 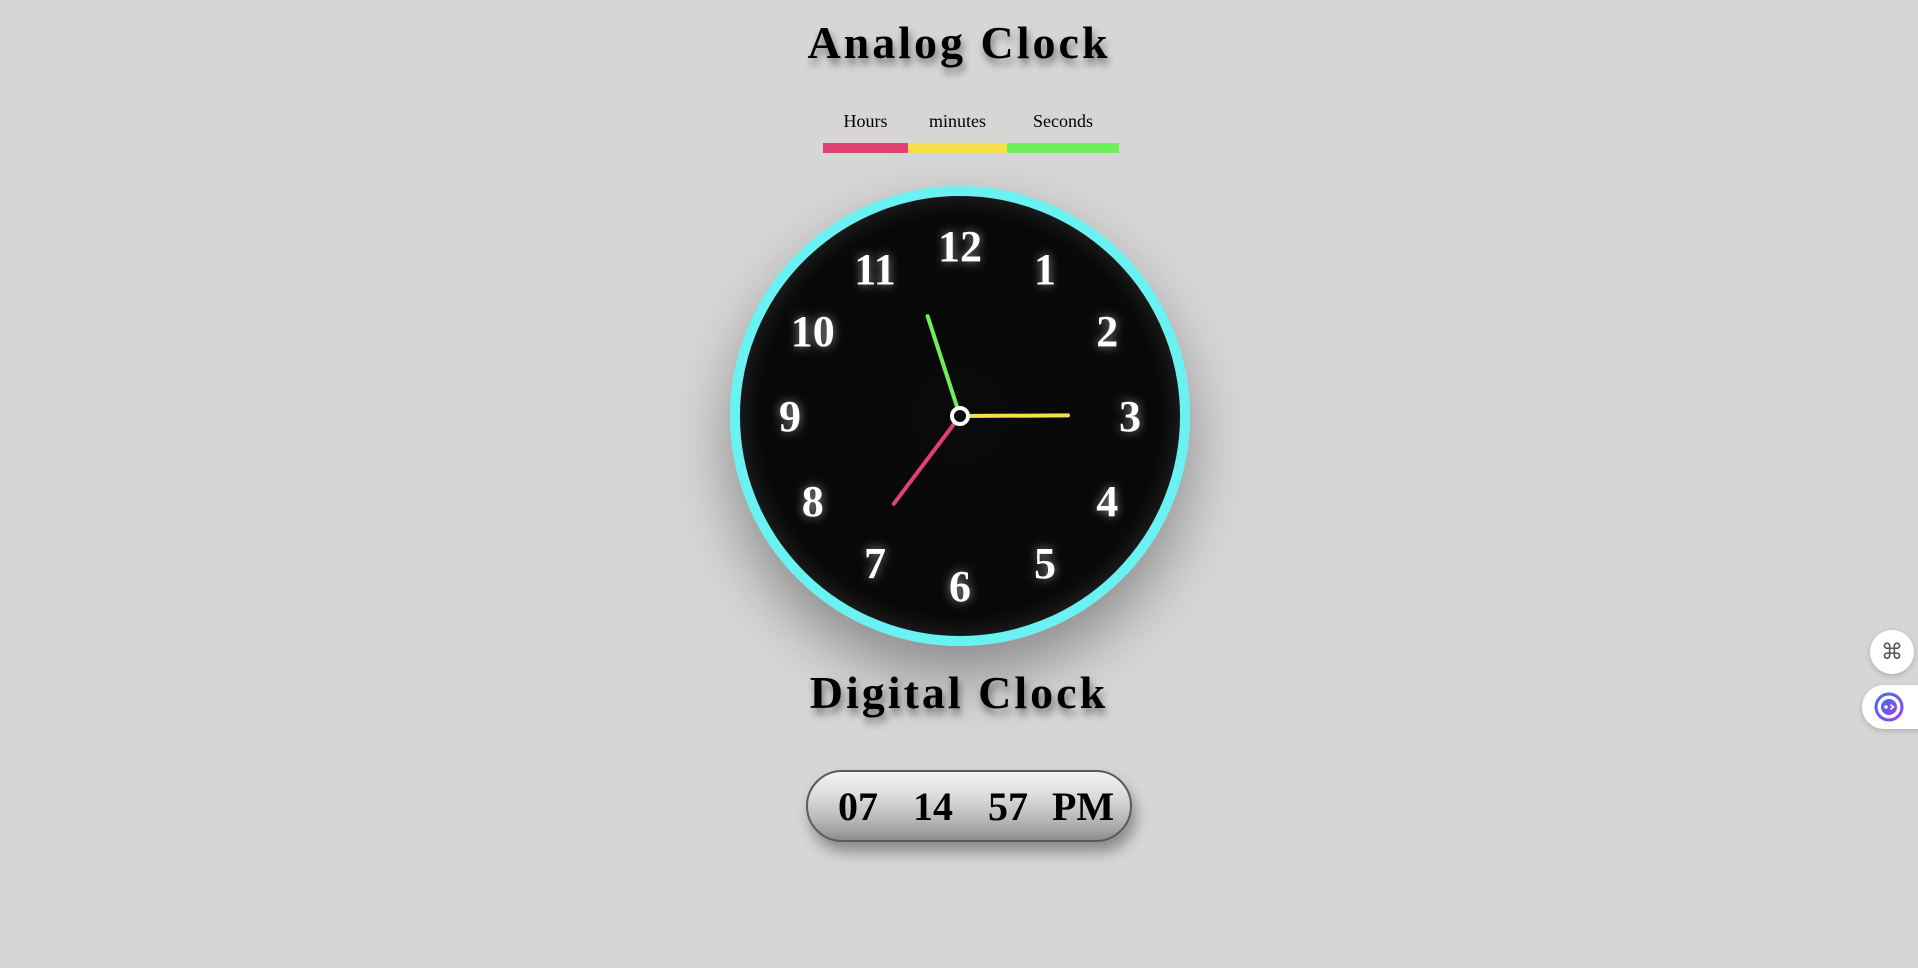 I want to click on numeral-8: 8, so click(x=813, y=501).